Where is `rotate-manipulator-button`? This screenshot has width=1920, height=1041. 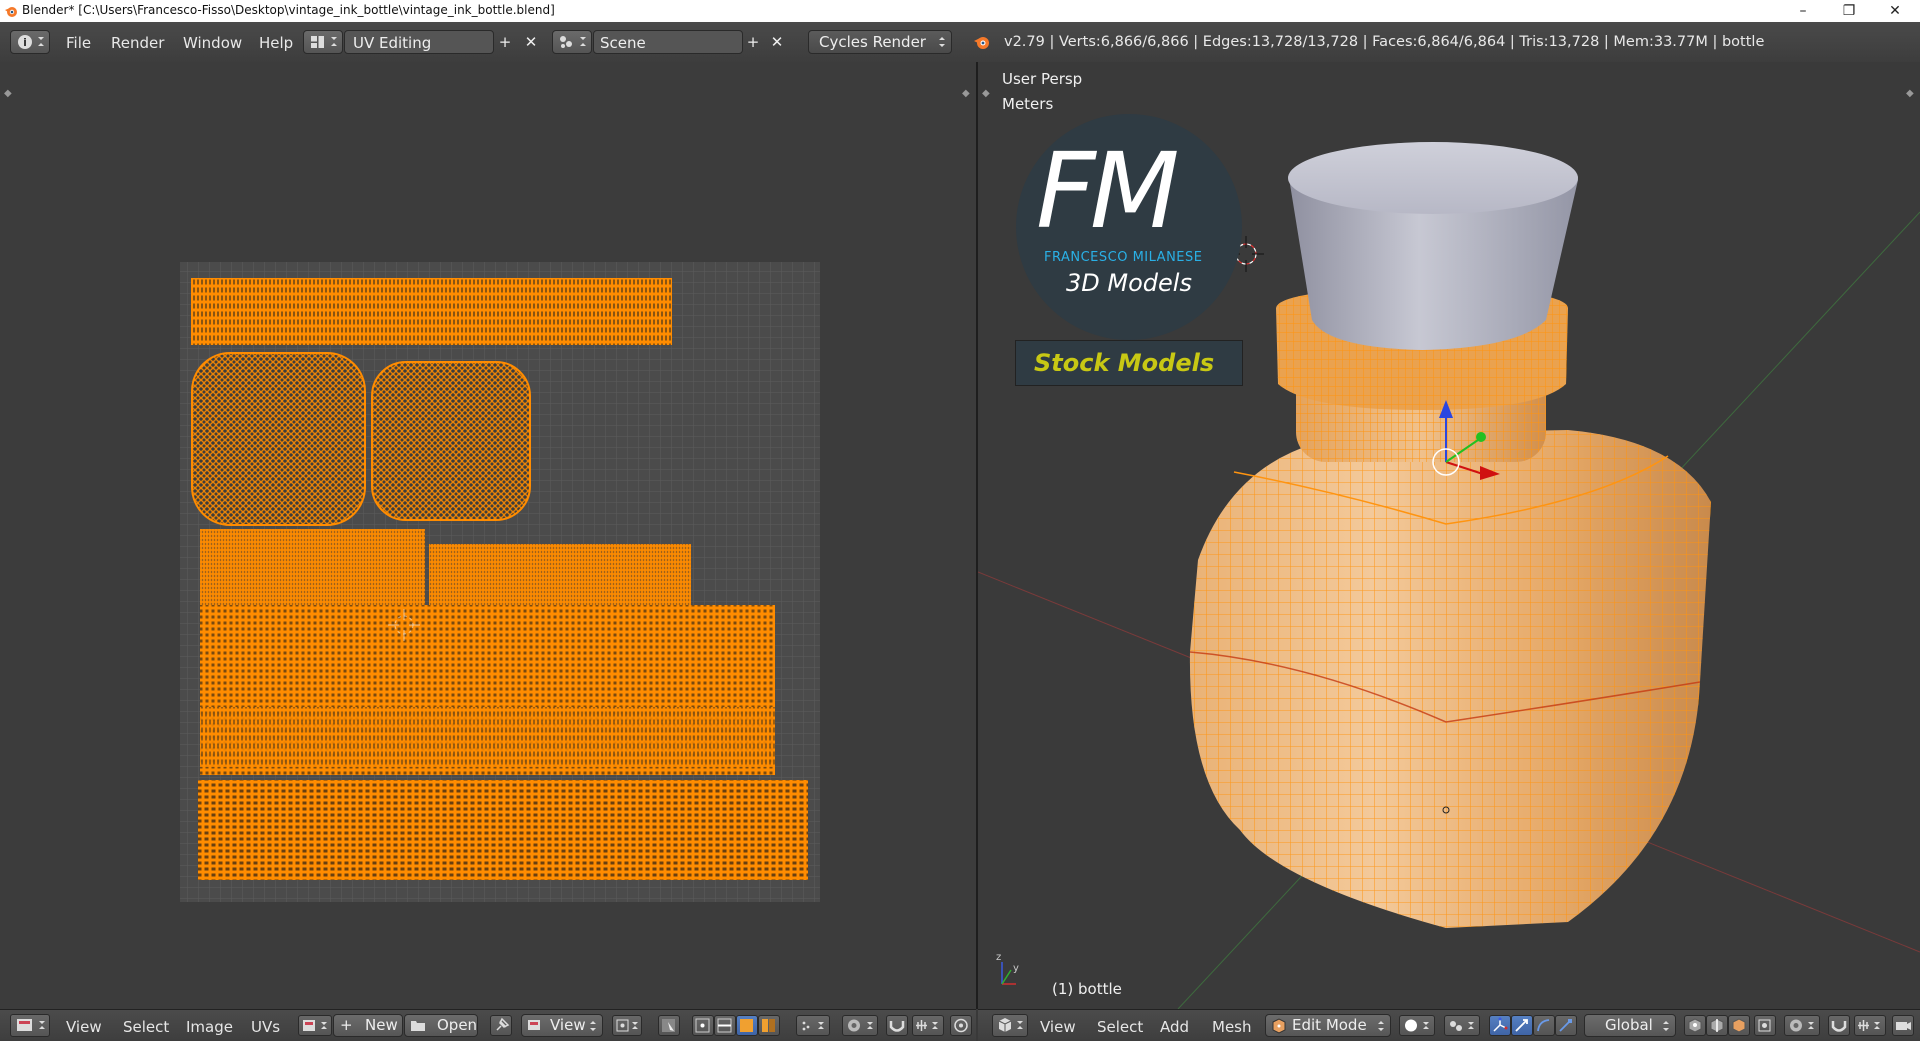
rotate-manipulator-button is located at coordinates (1544, 1025).